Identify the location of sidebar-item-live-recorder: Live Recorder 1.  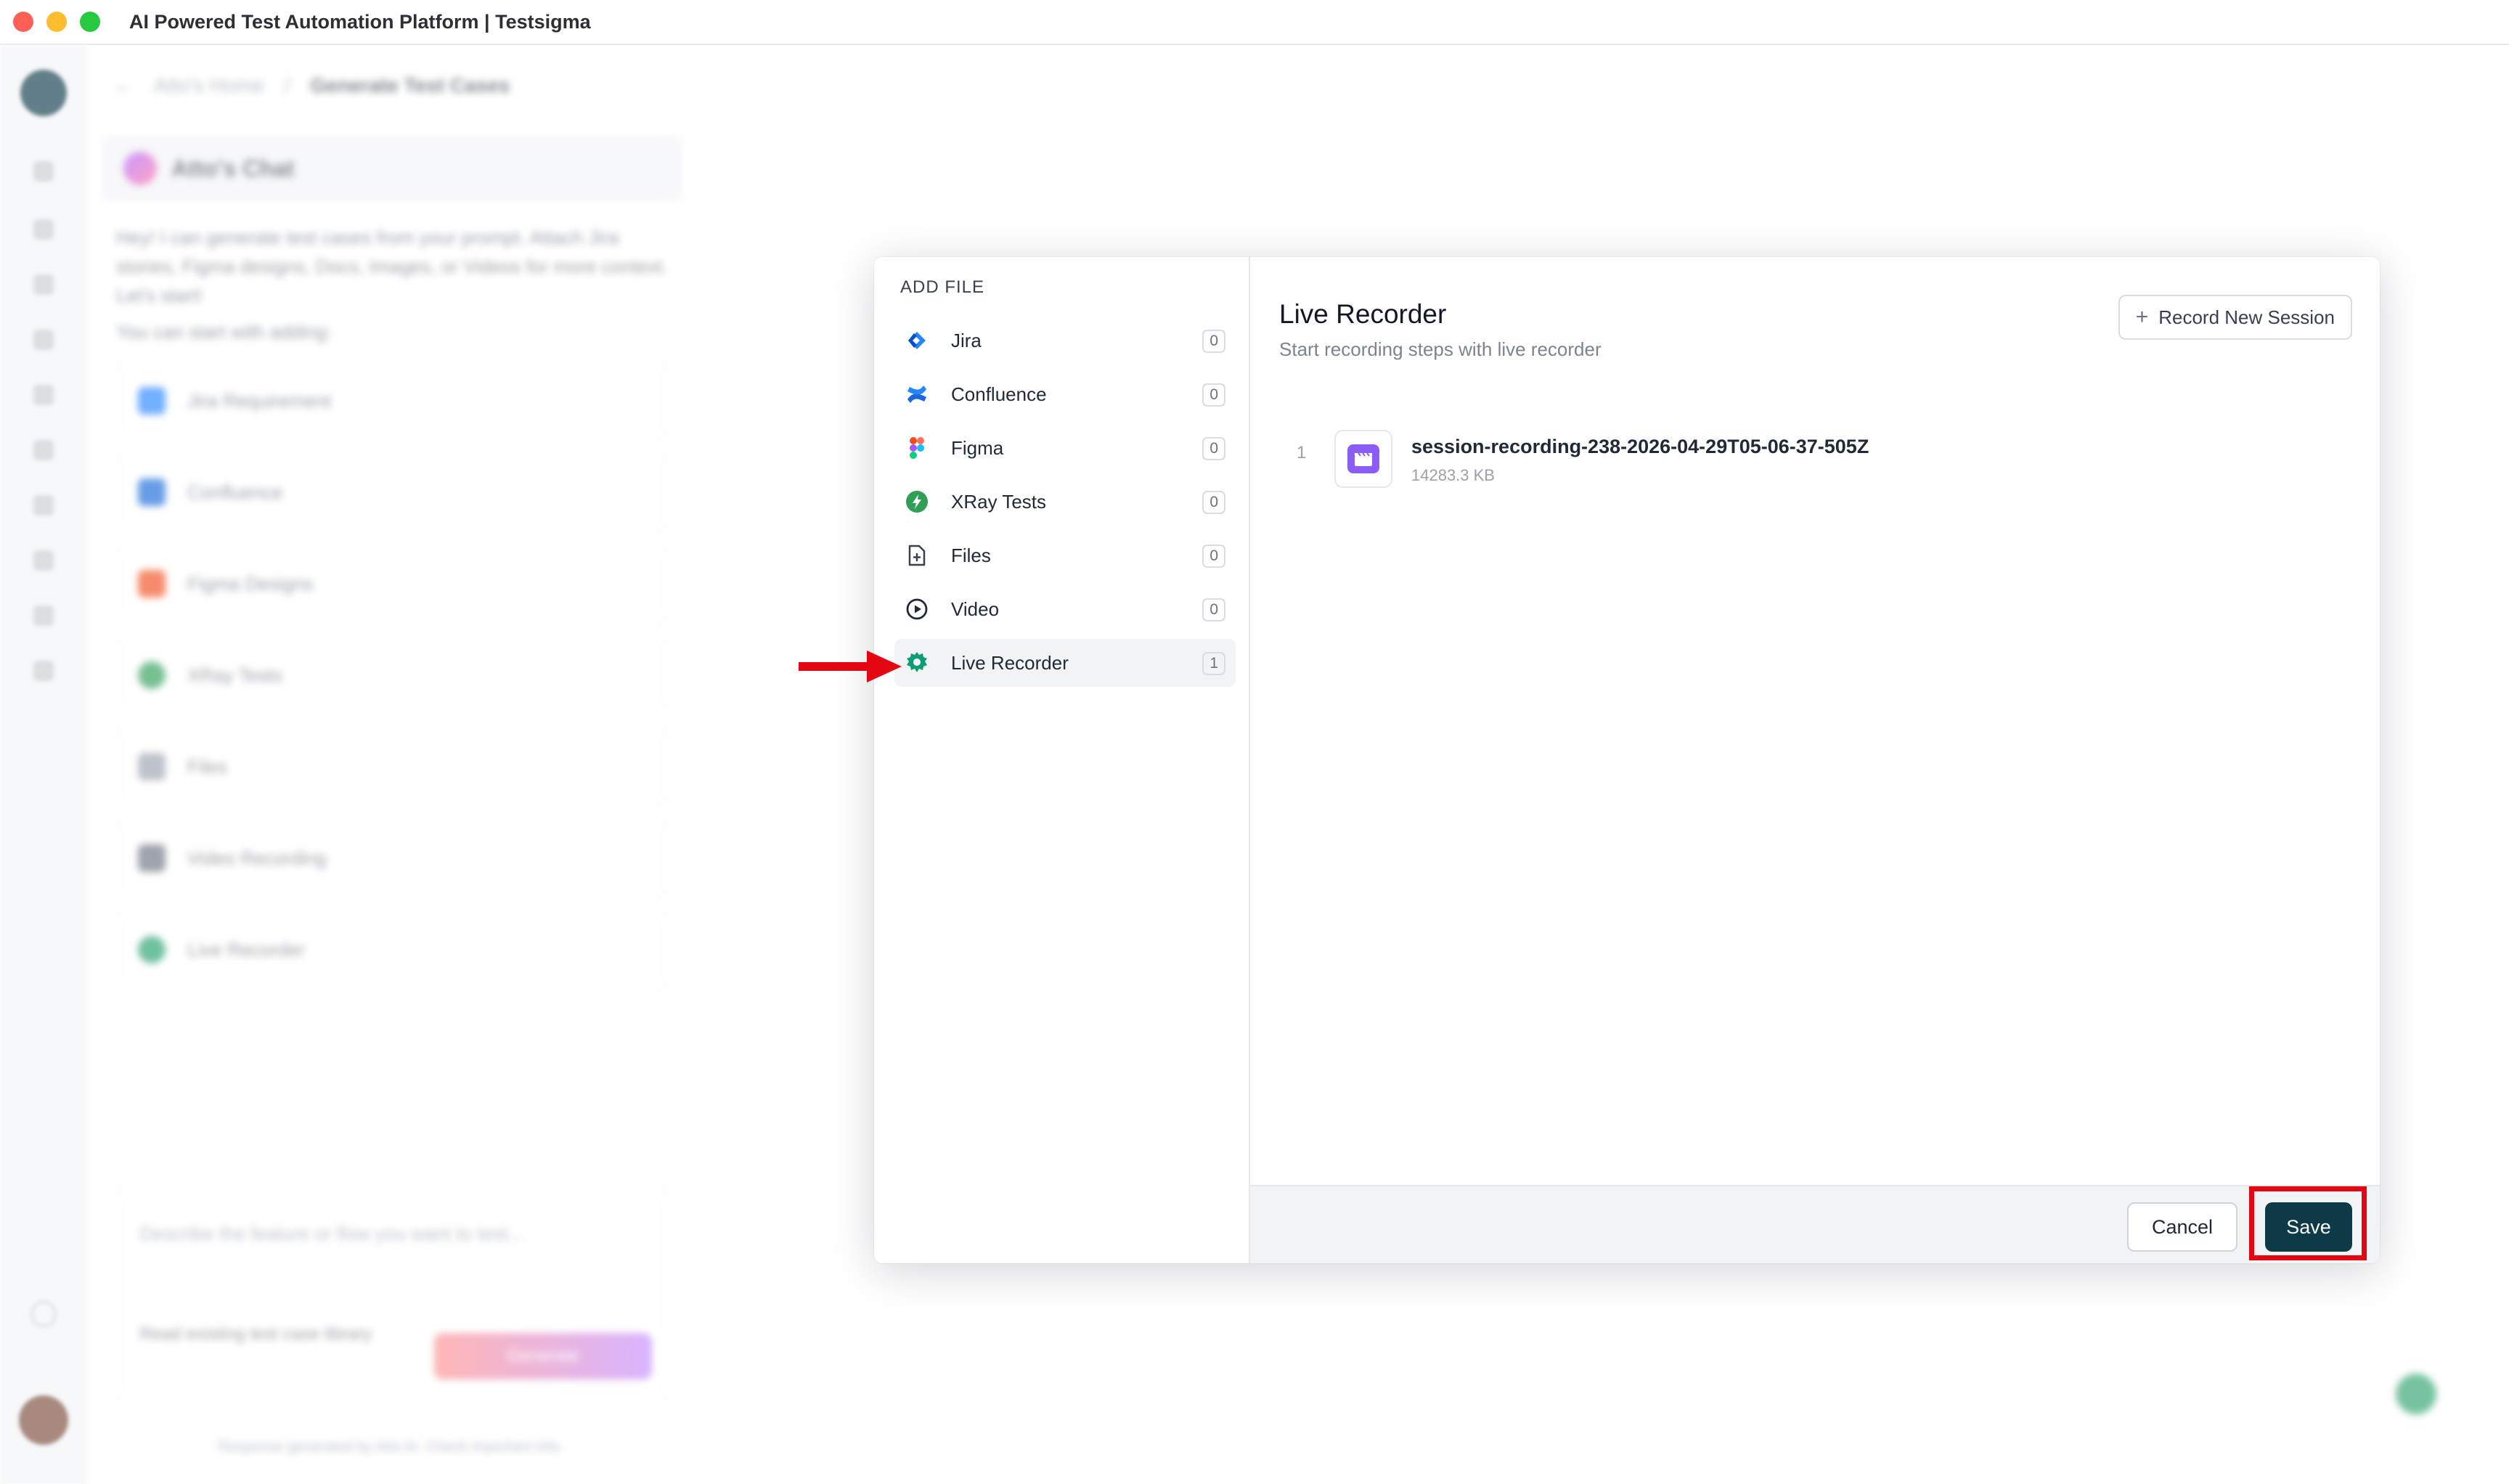
(1065, 663).